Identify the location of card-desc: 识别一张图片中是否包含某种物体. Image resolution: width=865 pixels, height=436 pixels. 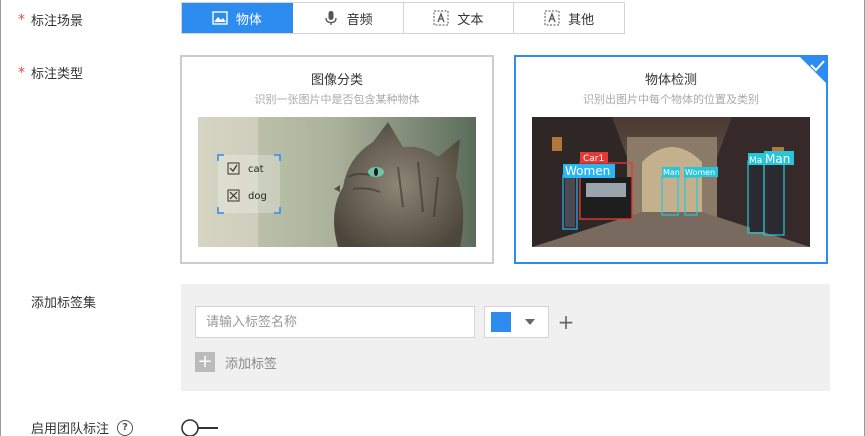
(337, 99).